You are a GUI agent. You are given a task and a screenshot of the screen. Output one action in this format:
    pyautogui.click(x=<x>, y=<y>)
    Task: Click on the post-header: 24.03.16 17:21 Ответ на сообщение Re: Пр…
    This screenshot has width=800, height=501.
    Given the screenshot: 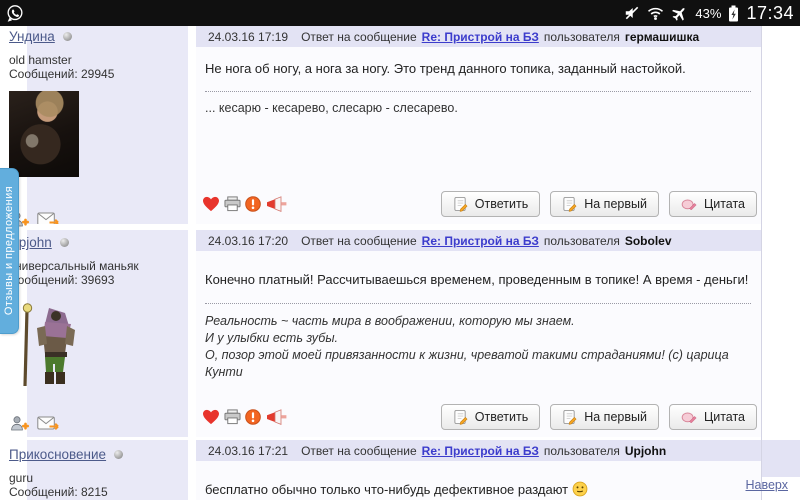 What is the action you would take?
    pyautogui.click(x=478, y=450)
    